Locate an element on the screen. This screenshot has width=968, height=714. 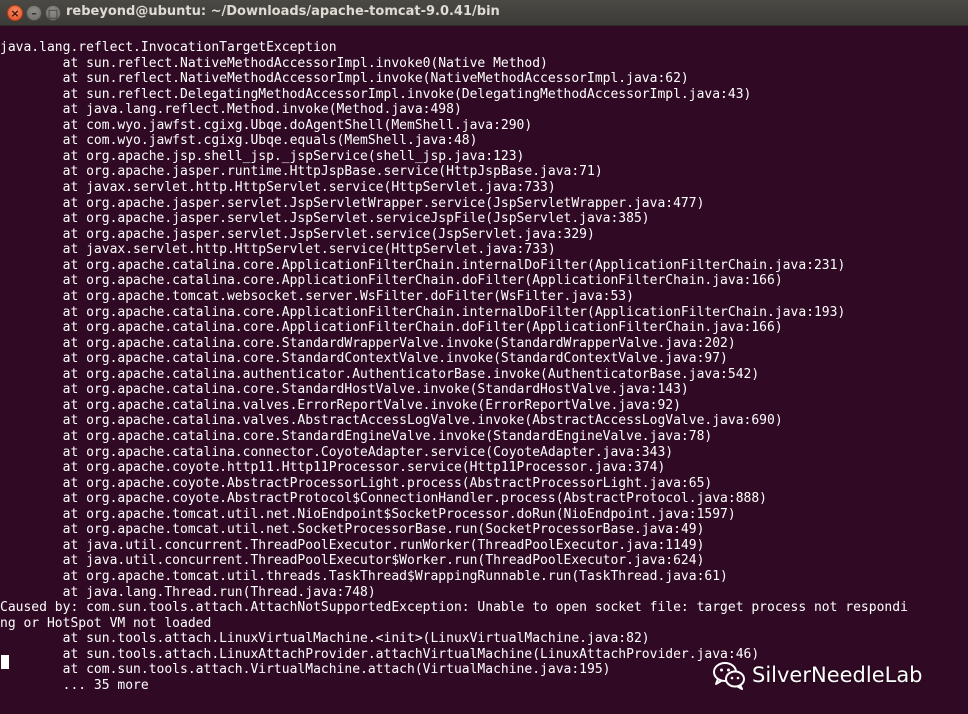
watermark: SilverNeedleLab is located at coordinates (817, 675).